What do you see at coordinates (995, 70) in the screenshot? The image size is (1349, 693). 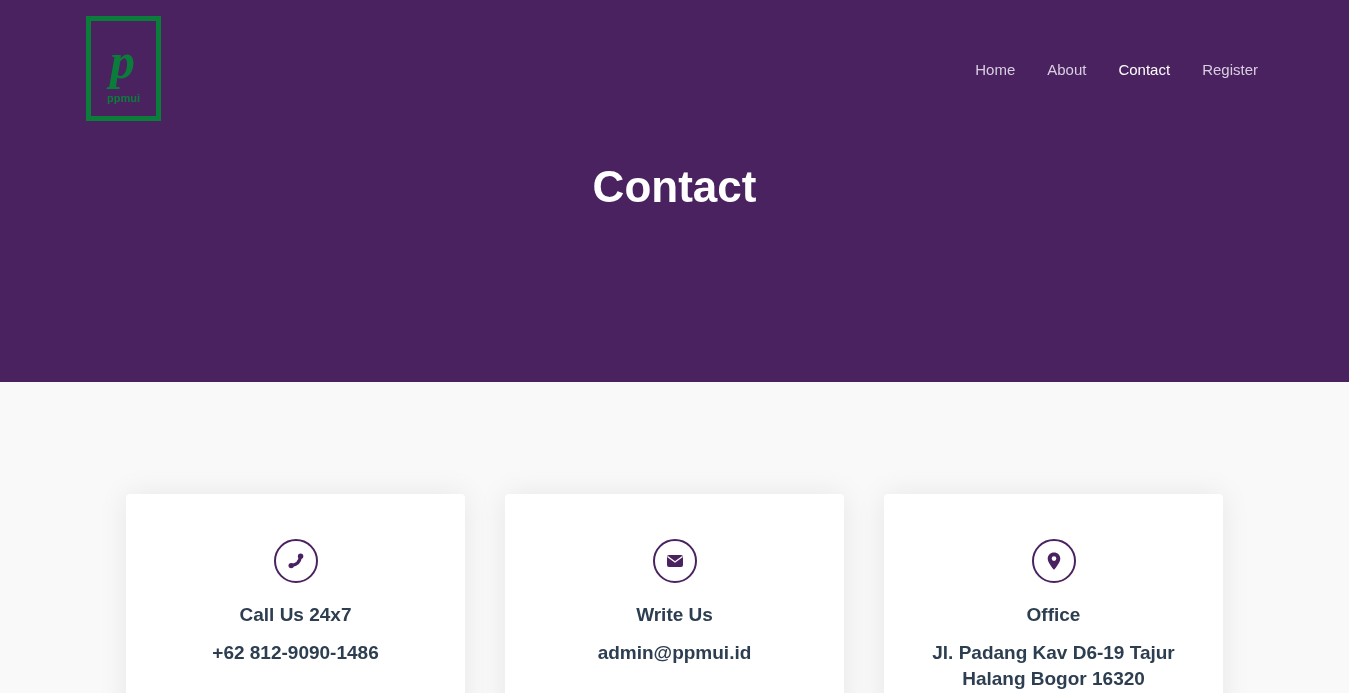 I see `nav-link: Home` at bounding box center [995, 70].